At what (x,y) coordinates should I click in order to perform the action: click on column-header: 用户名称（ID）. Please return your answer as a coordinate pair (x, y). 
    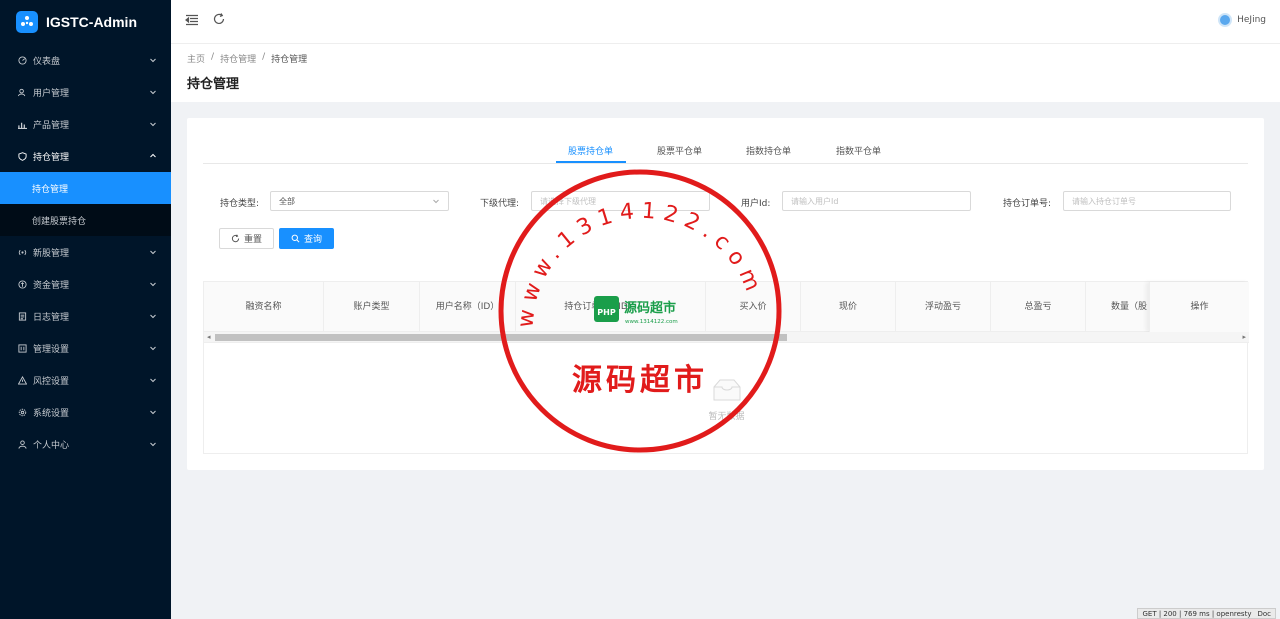
    Looking at the image, I should click on (468, 307).